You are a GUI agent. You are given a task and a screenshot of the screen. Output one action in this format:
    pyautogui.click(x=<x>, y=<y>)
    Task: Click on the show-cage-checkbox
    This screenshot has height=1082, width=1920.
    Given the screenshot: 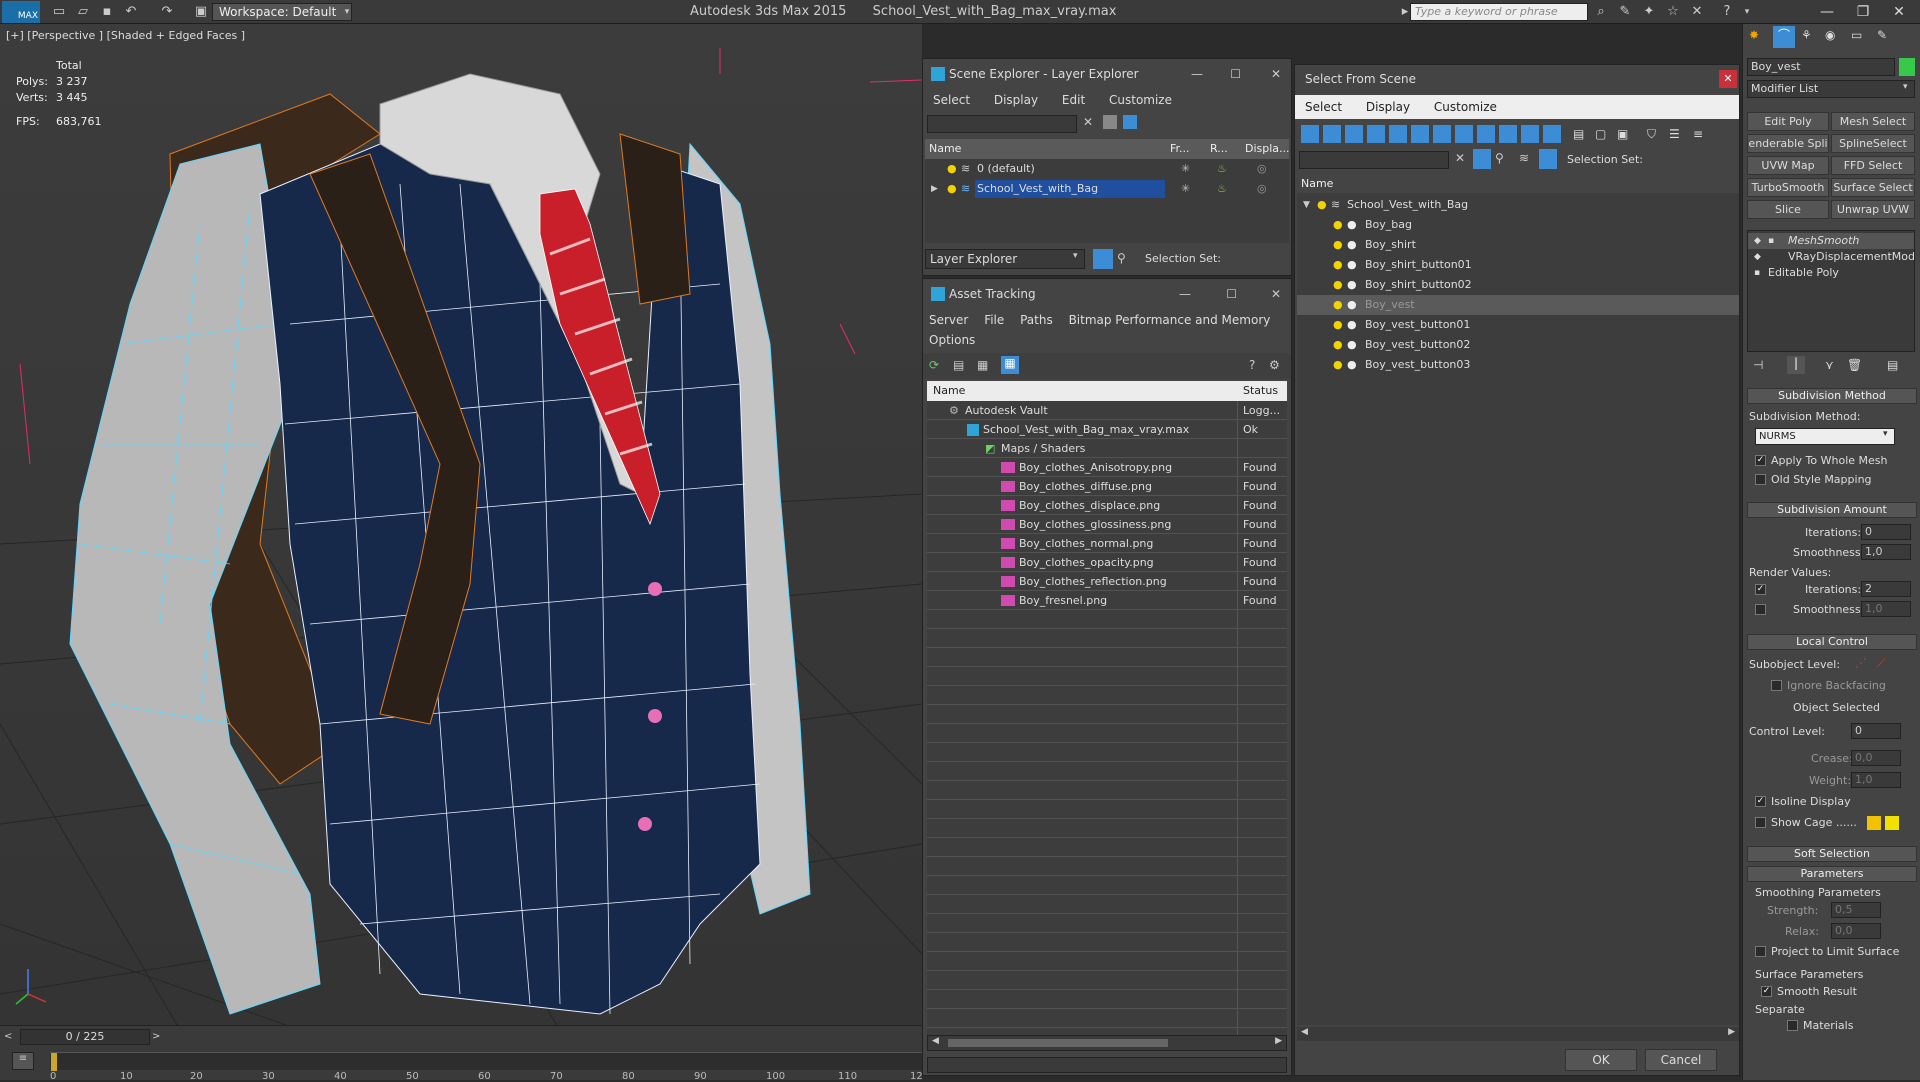 What is the action you would take?
    pyautogui.click(x=1760, y=822)
    